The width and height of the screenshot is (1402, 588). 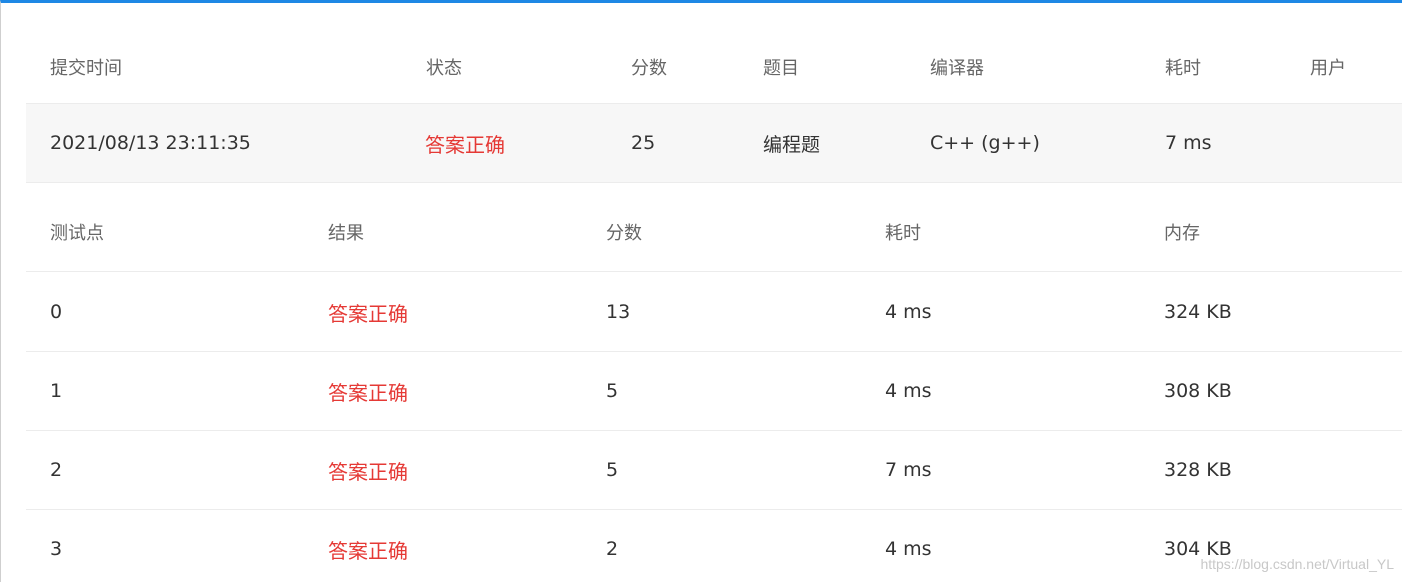 What do you see at coordinates (77, 233) in the screenshot?
I see `header-test-case: 测试点` at bounding box center [77, 233].